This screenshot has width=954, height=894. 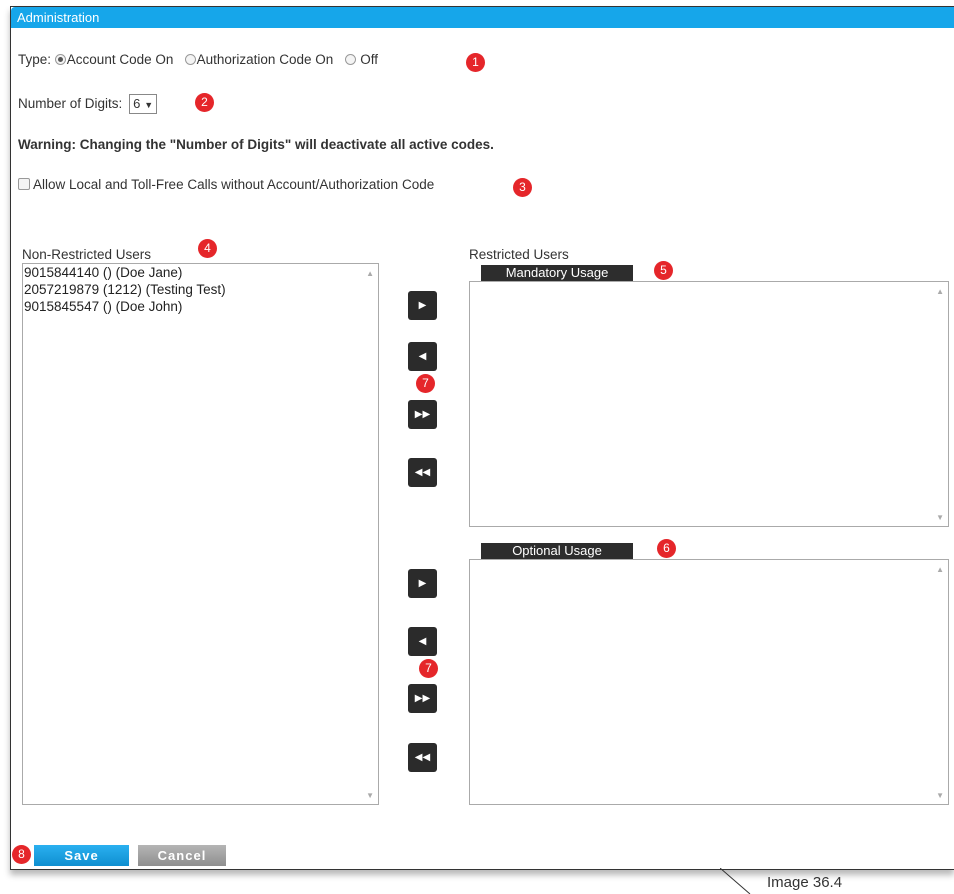 I want to click on callout-badge: 5, so click(x=663, y=270).